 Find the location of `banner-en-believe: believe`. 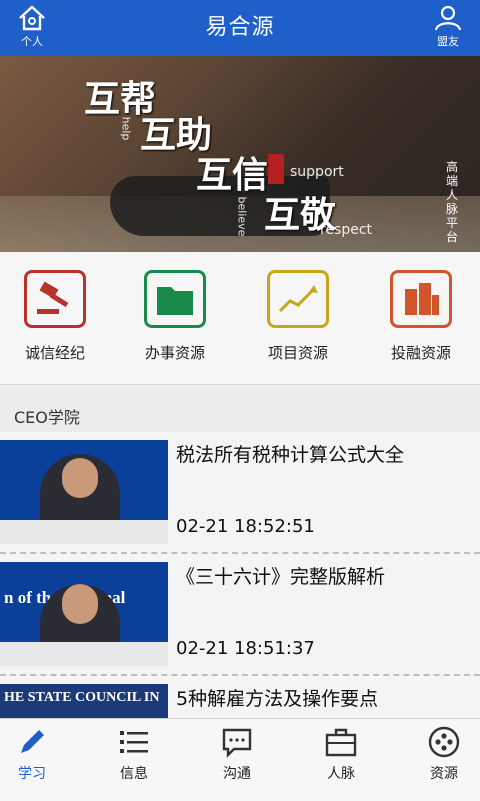

banner-en-believe: believe is located at coordinates (242, 216).